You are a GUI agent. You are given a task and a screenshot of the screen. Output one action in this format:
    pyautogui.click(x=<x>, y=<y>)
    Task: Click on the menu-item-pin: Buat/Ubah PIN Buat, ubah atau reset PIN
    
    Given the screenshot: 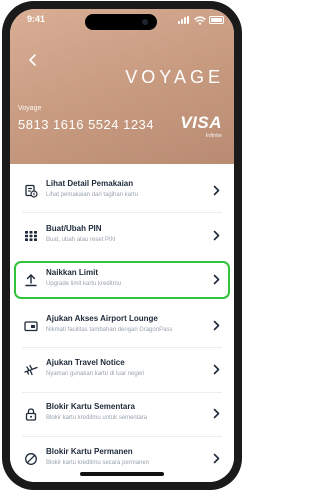 What is the action you would take?
    pyautogui.click(x=122, y=236)
    